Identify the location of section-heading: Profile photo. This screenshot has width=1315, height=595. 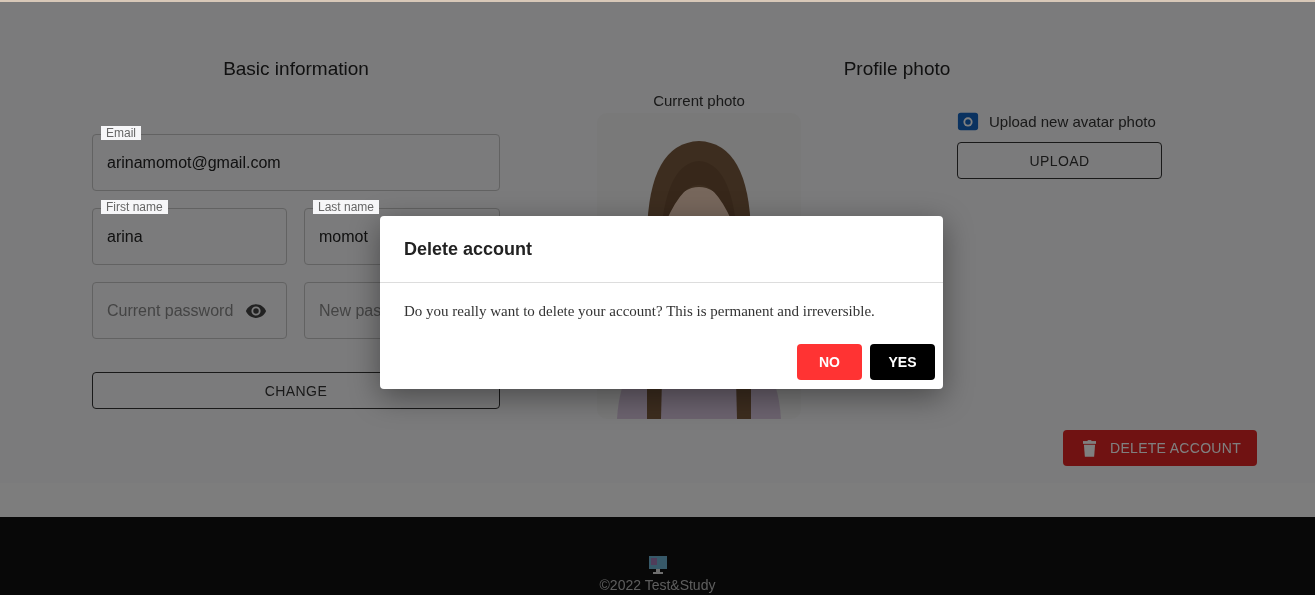
(897, 69).